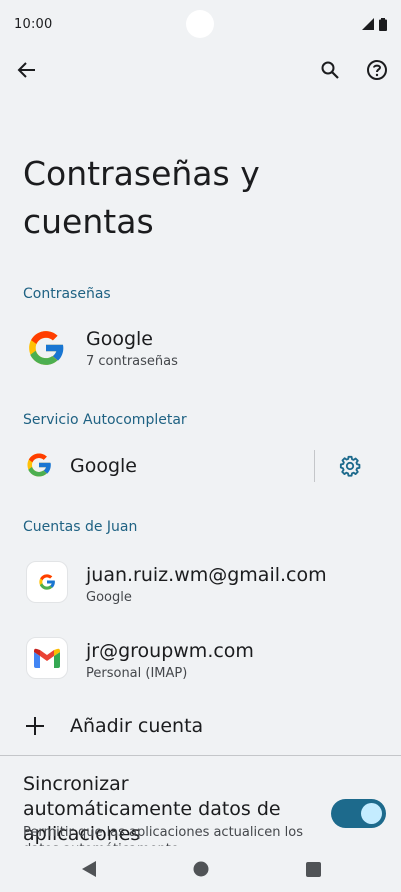 This screenshot has height=892, width=401. Describe the element at coordinates (200, 70) in the screenshot. I see `top-app-bar` at that location.